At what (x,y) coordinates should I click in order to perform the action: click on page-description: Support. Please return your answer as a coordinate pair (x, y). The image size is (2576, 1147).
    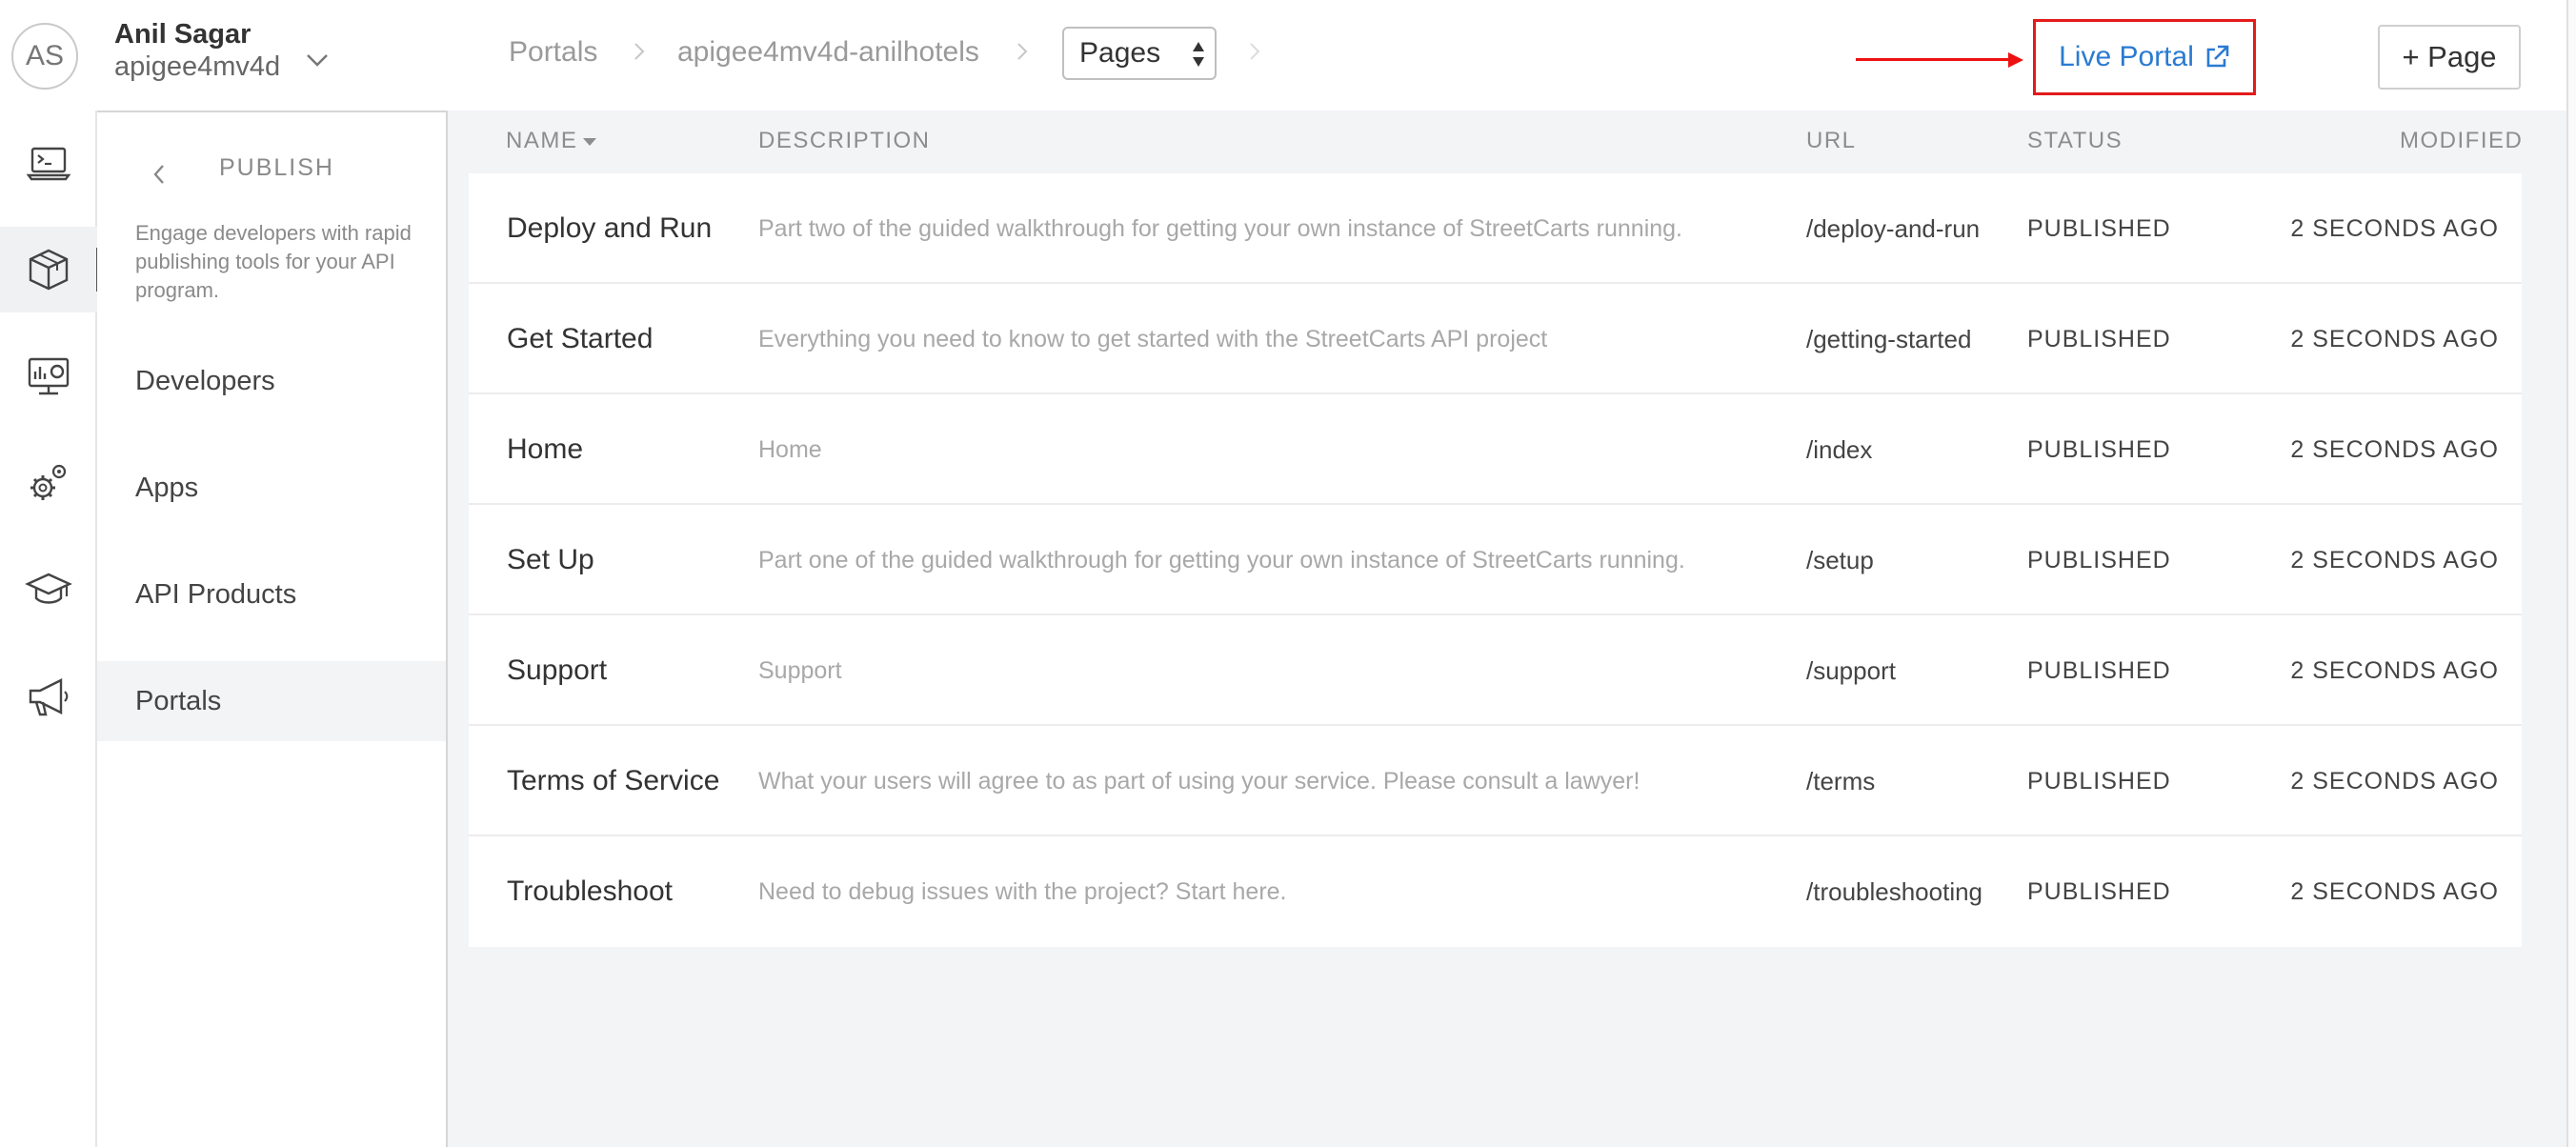
    Looking at the image, I should click on (800, 670).